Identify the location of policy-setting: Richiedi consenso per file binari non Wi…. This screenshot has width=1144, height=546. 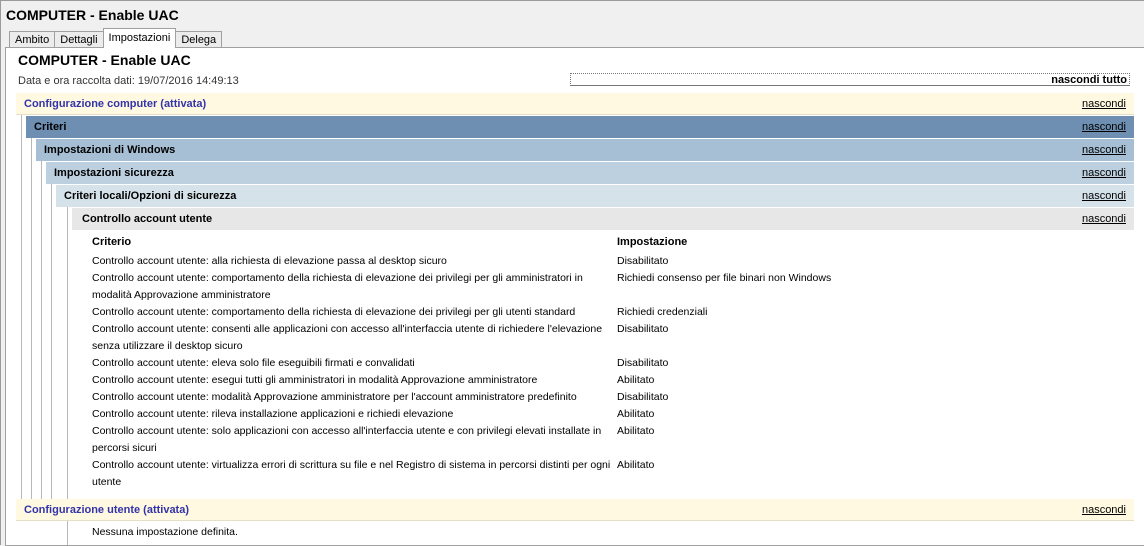
(724, 278).